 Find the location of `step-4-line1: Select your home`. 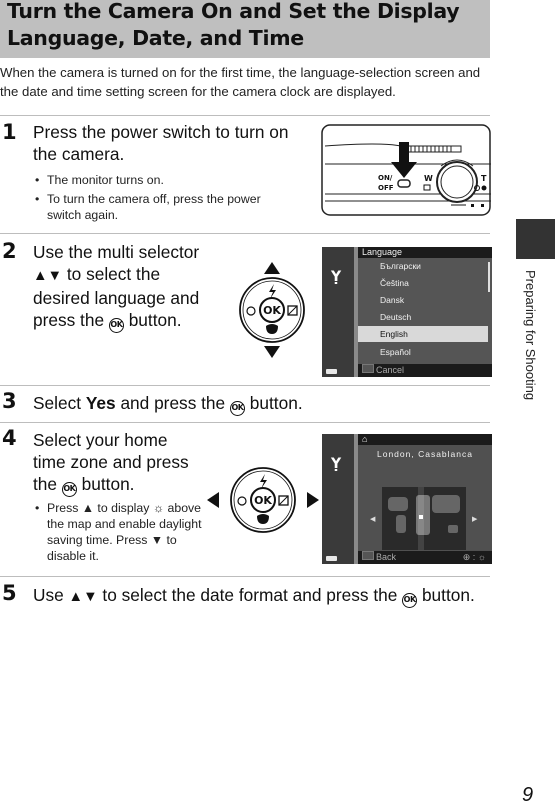

step-4-line1: Select your home is located at coordinates (100, 440).